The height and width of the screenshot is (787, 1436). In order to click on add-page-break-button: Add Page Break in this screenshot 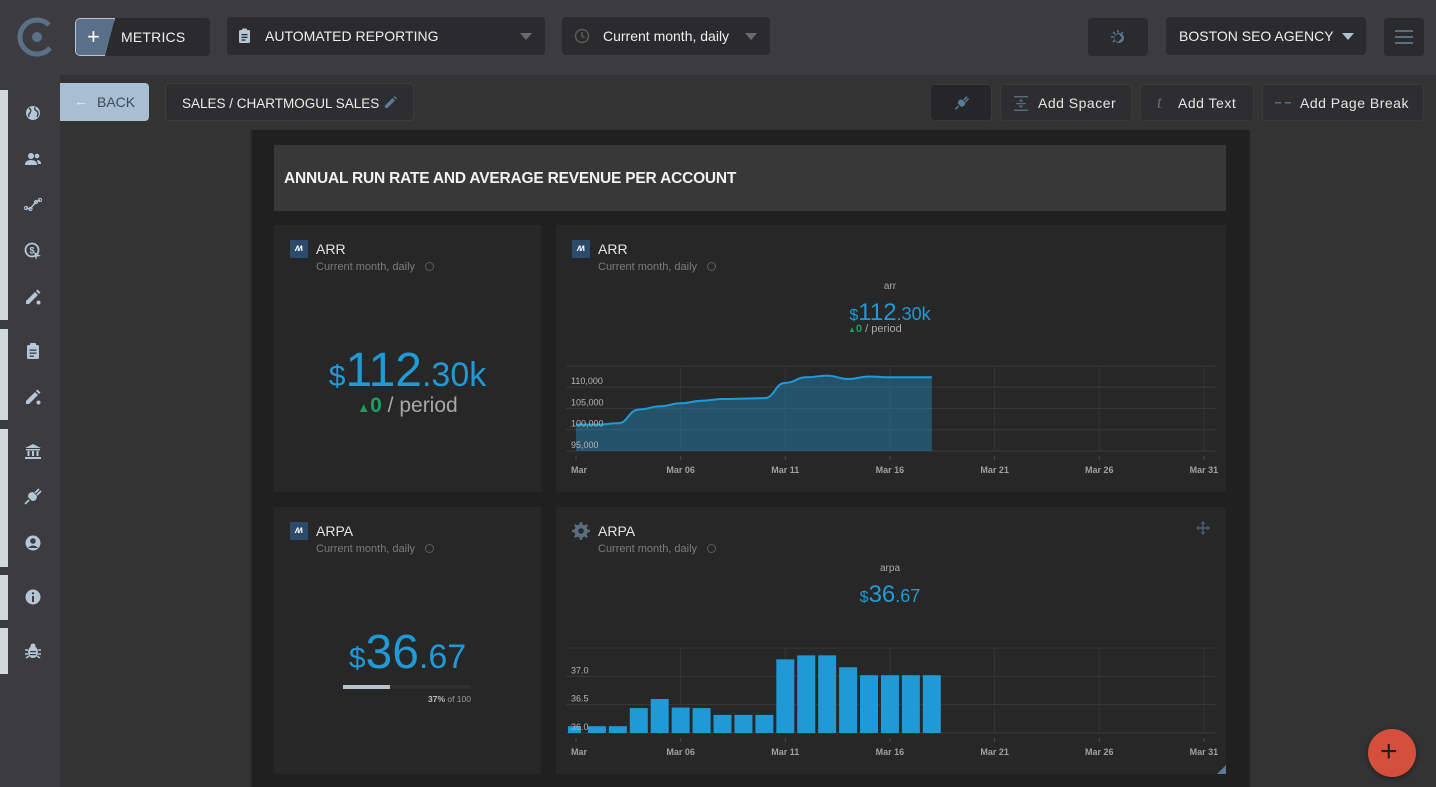, I will do `click(1343, 102)`.